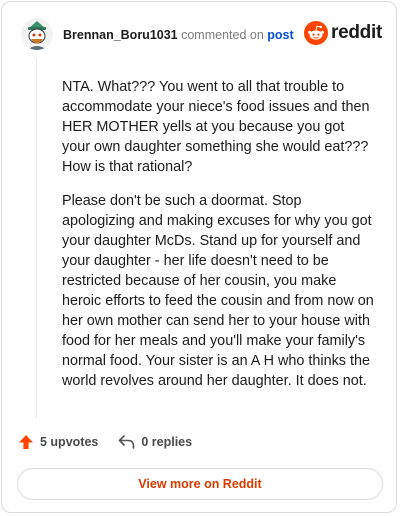 Image resolution: width=400 pixels, height=516 pixels. What do you see at coordinates (120, 35) in the screenshot?
I see `author-name: Brennan_Boru1031` at bounding box center [120, 35].